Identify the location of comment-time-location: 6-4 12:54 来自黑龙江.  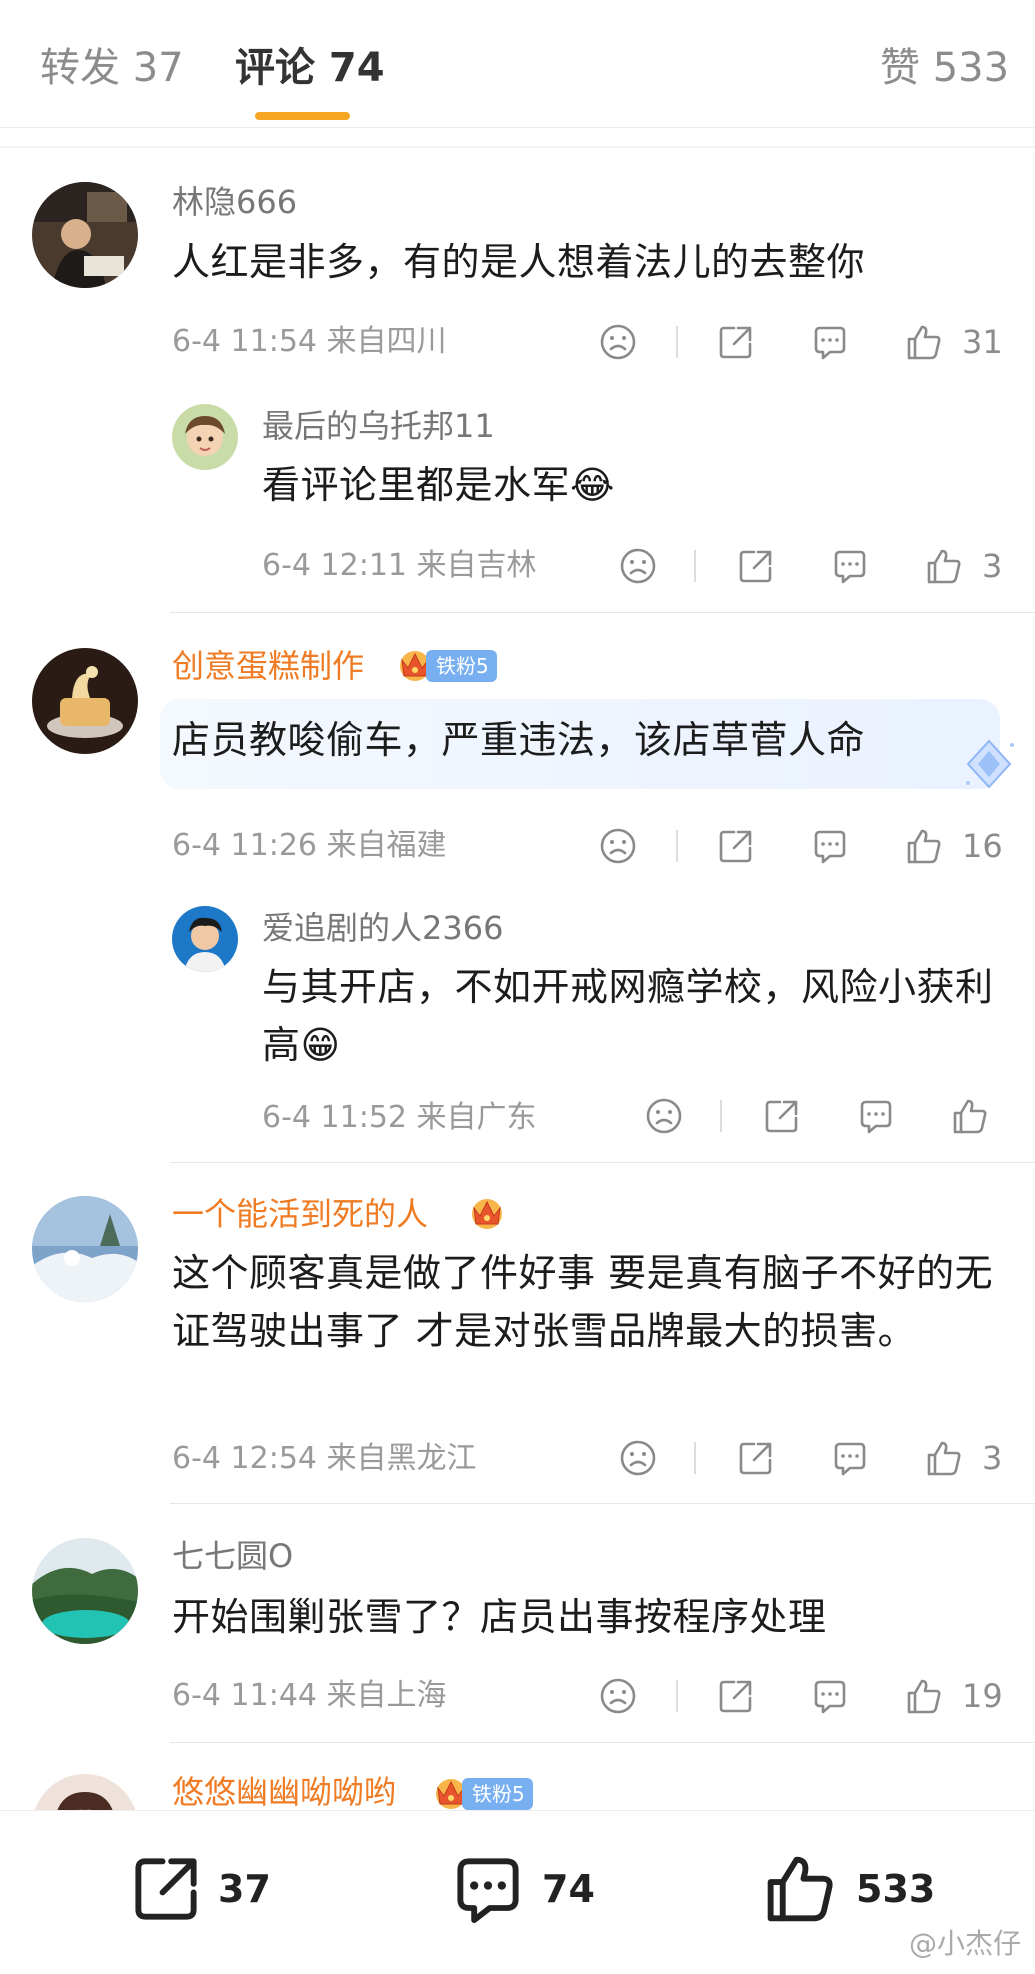
(324, 1458).